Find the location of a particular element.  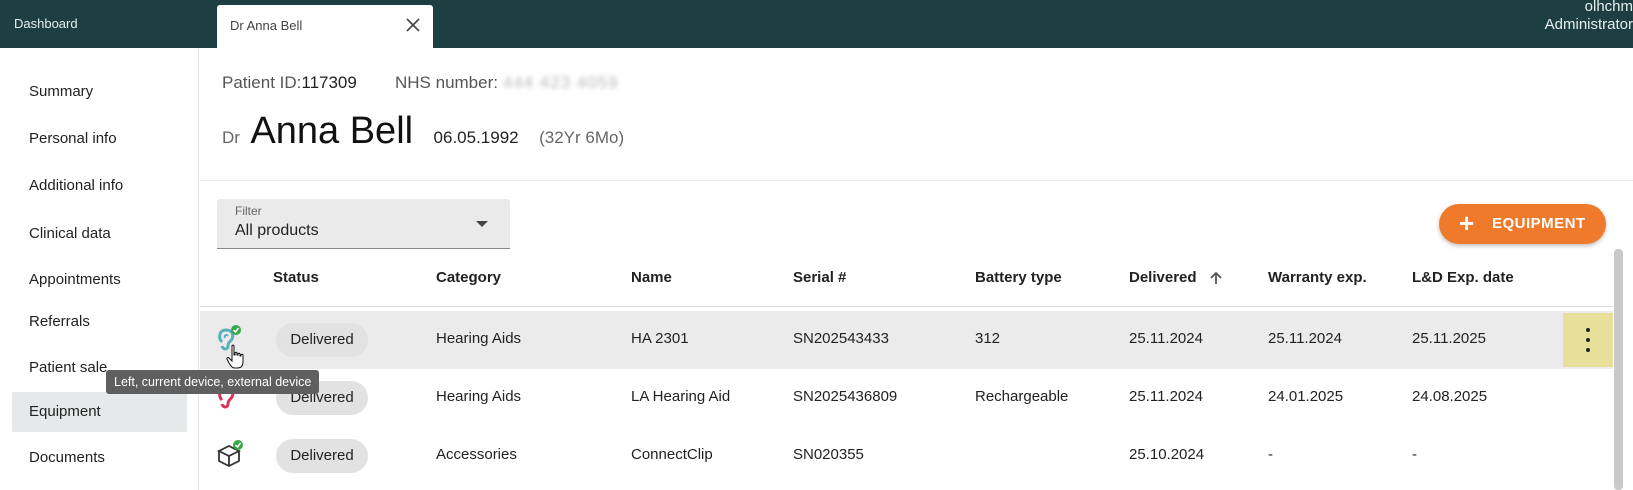

cell-warranty: - is located at coordinates (1270, 454).